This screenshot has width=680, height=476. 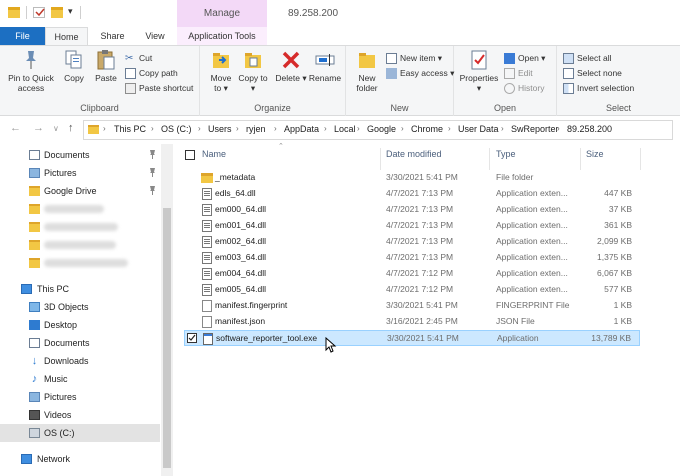 I want to click on new-item-button: New item ▾, so click(x=414, y=58).